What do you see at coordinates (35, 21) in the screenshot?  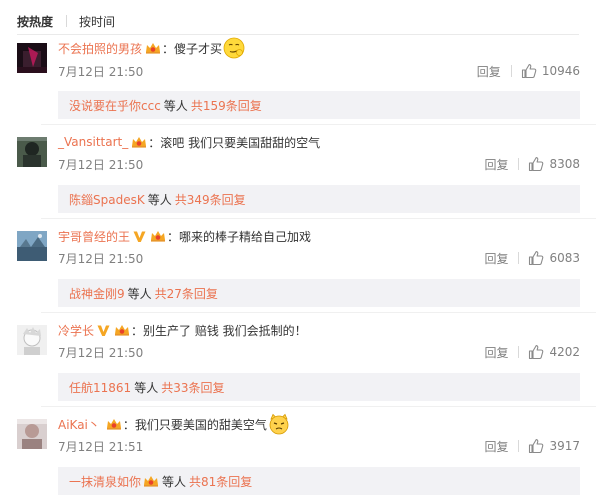 I see `sort-tab-hot: 按热度` at bounding box center [35, 21].